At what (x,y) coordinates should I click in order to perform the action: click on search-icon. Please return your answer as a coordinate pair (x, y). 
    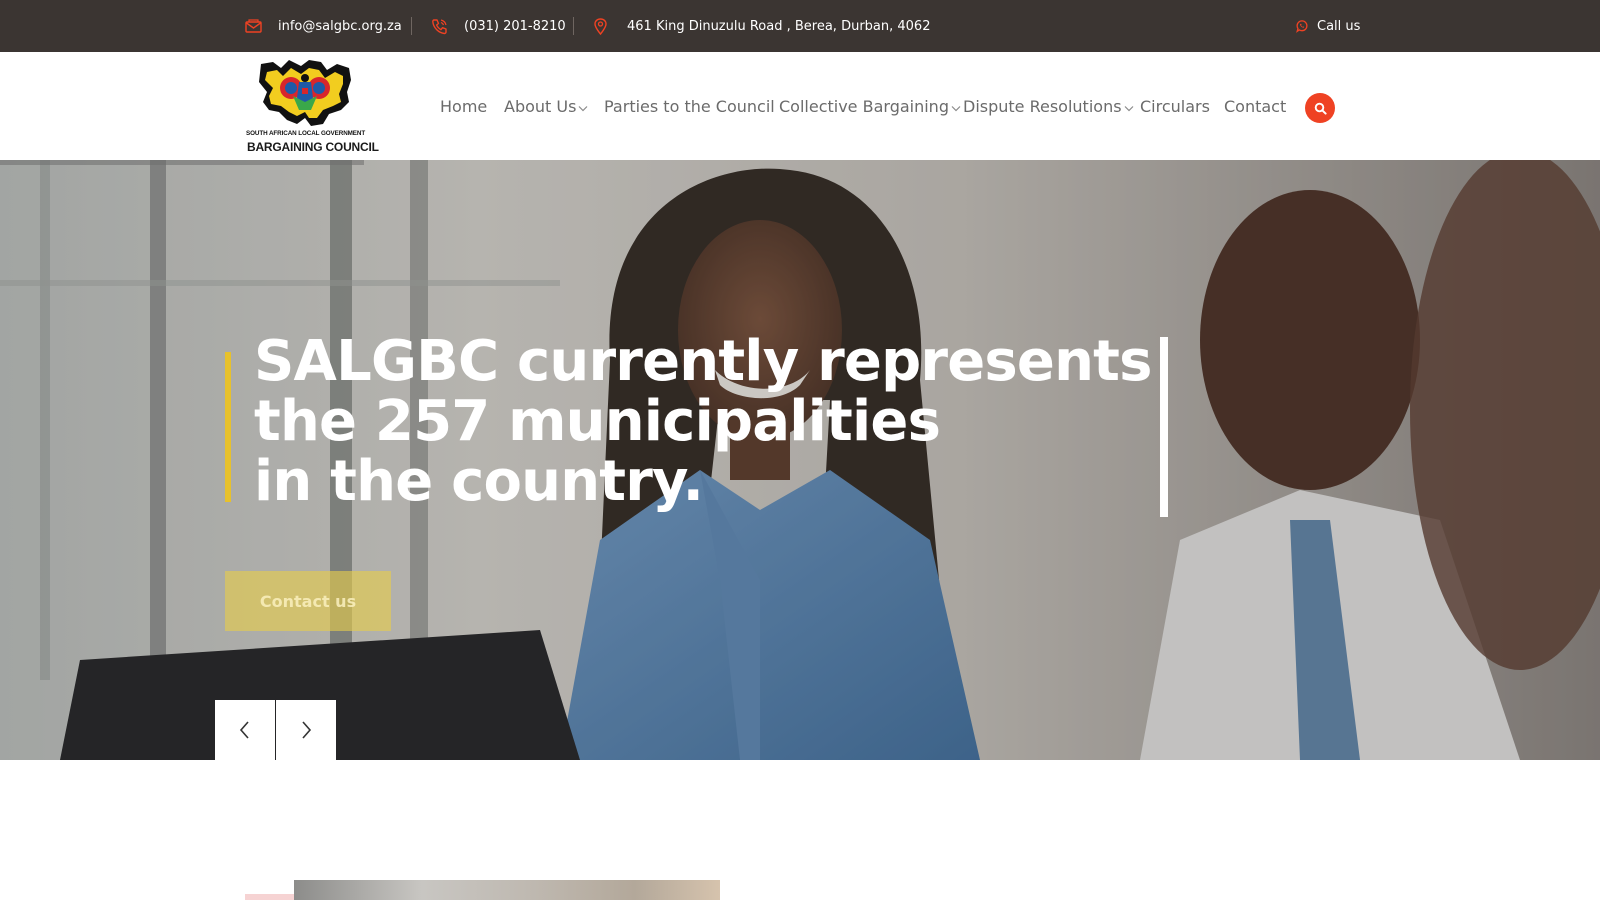
    Looking at the image, I should click on (1320, 108).